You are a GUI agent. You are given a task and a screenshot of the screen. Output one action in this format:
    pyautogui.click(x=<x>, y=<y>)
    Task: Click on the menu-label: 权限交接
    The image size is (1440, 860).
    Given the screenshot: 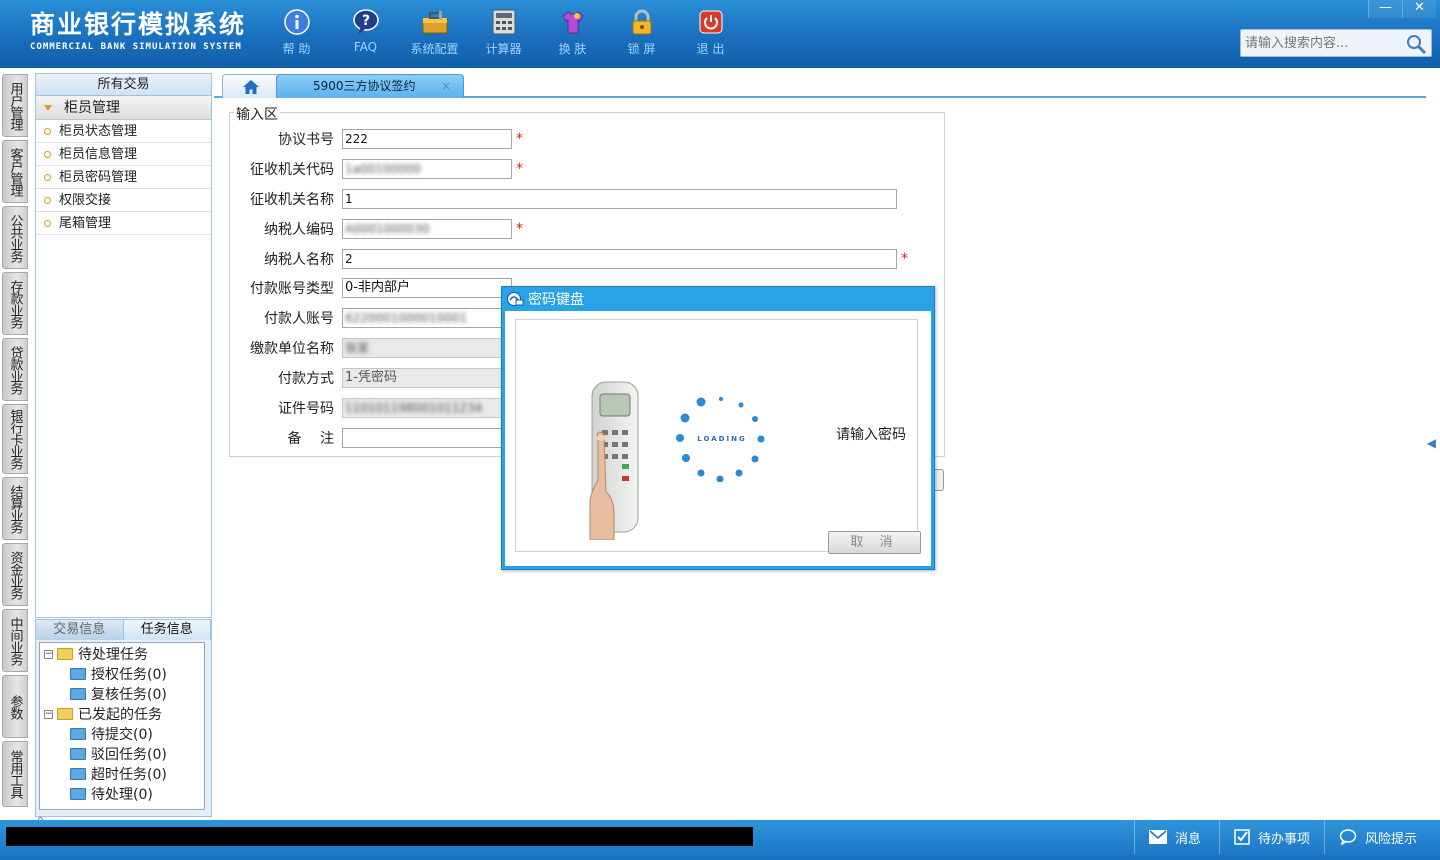 What is the action you would take?
    pyautogui.click(x=85, y=200)
    